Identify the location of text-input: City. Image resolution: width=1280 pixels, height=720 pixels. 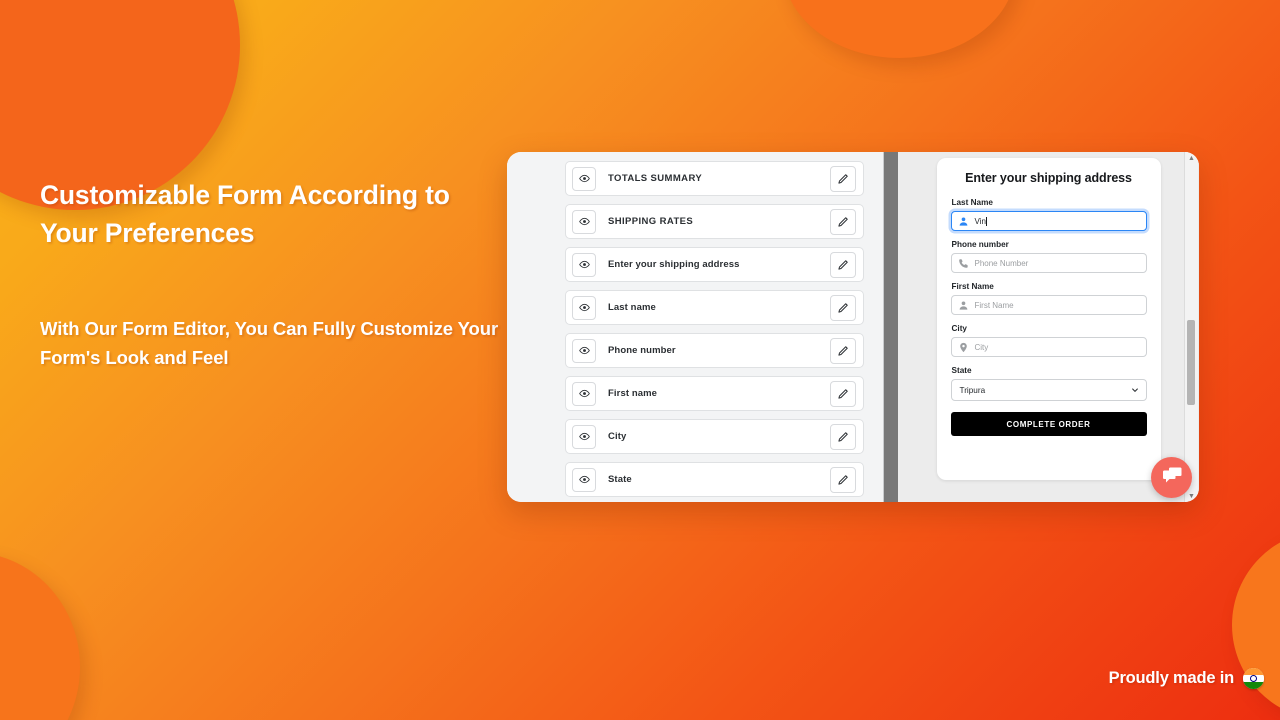
(1048, 347).